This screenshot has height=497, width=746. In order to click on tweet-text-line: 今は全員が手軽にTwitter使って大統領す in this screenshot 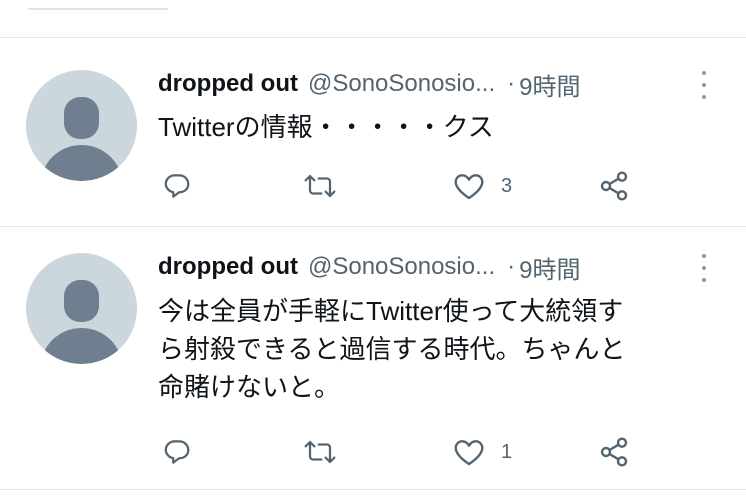, I will do `click(391, 311)`.